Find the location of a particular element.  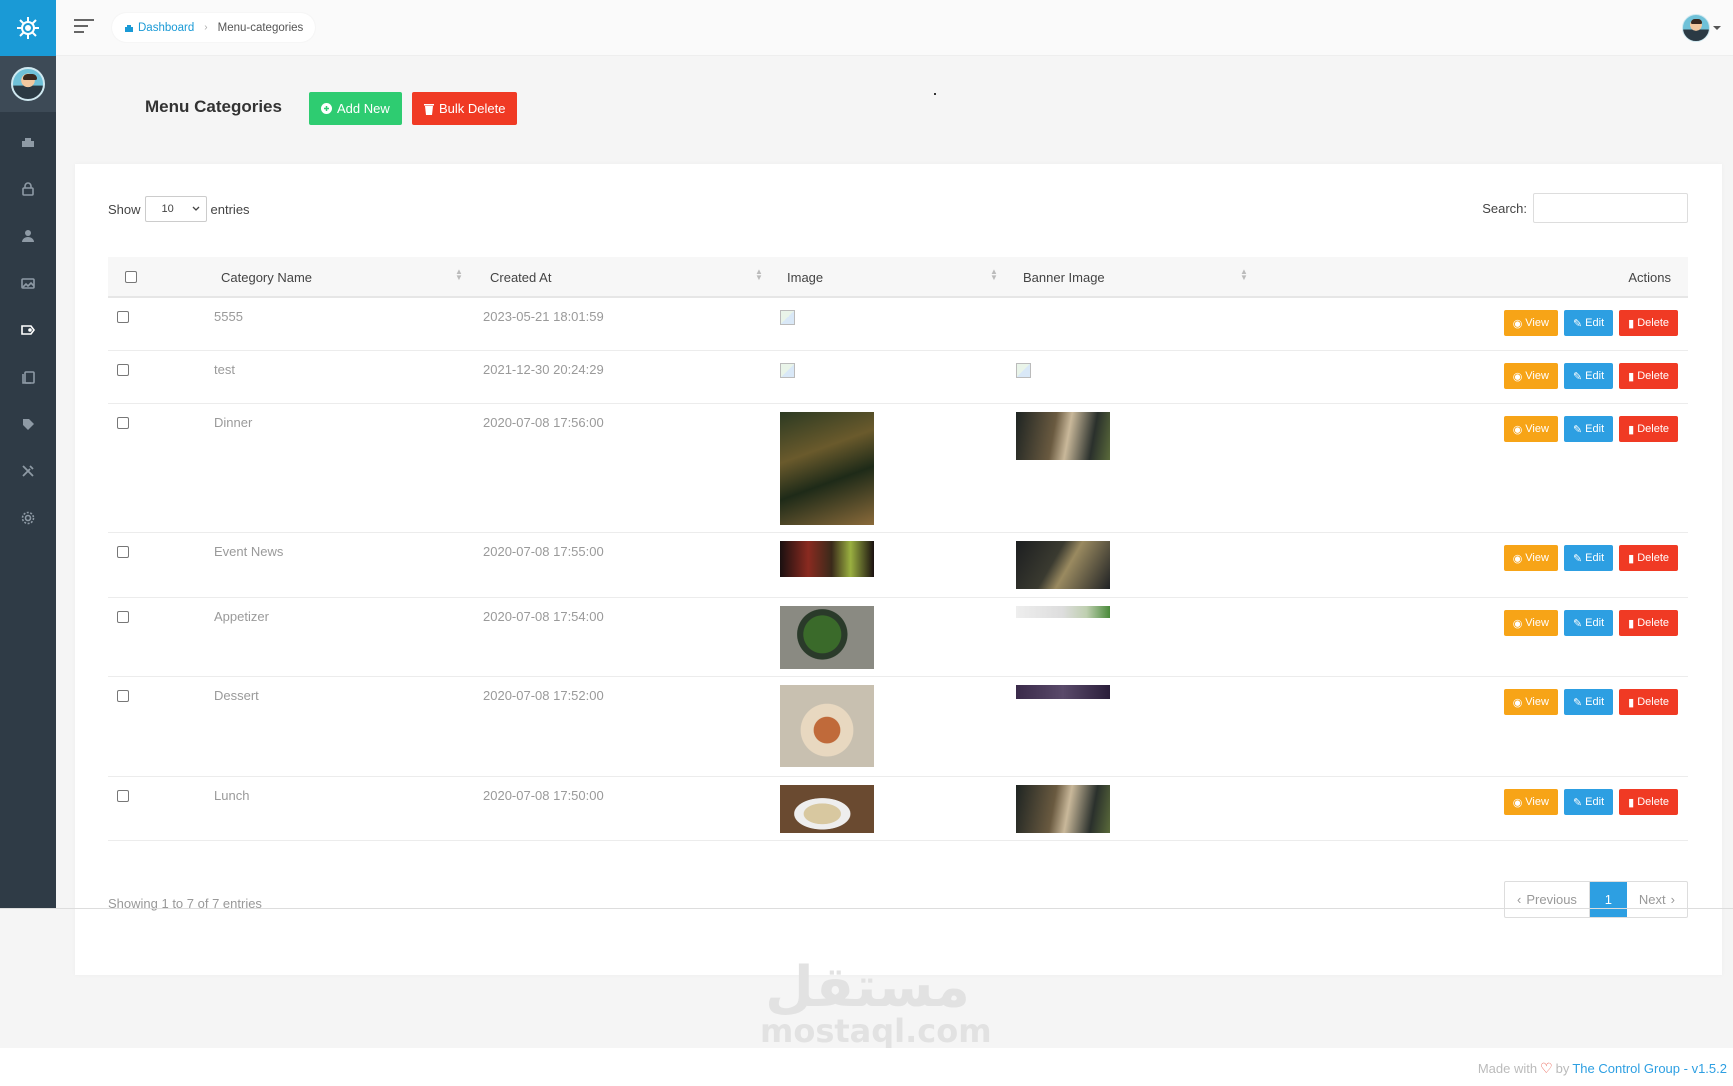

sidebar-item-user-icon is located at coordinates (28, 235).